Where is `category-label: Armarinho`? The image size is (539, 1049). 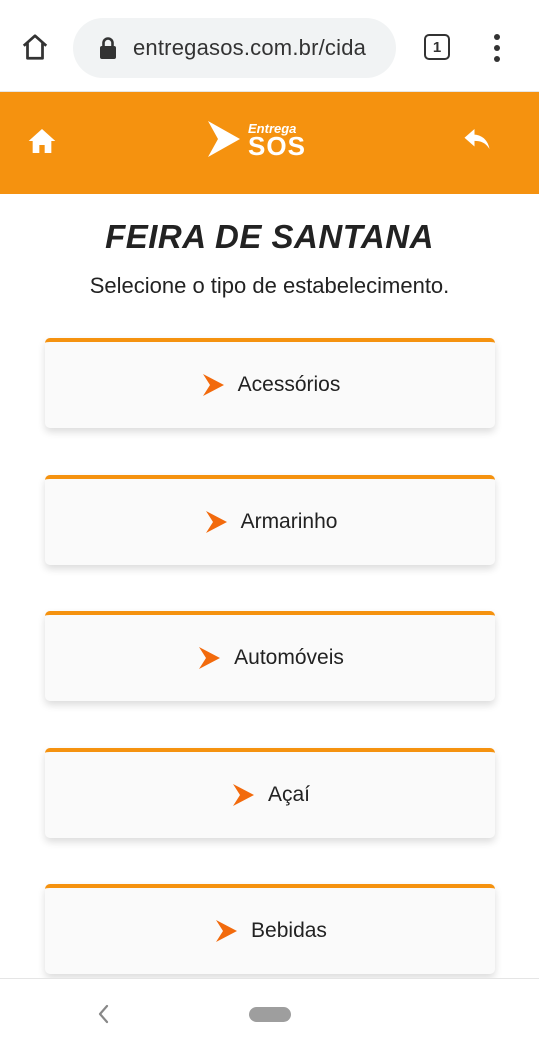
category-label: Armarinho is located at coordinates (289, 521).